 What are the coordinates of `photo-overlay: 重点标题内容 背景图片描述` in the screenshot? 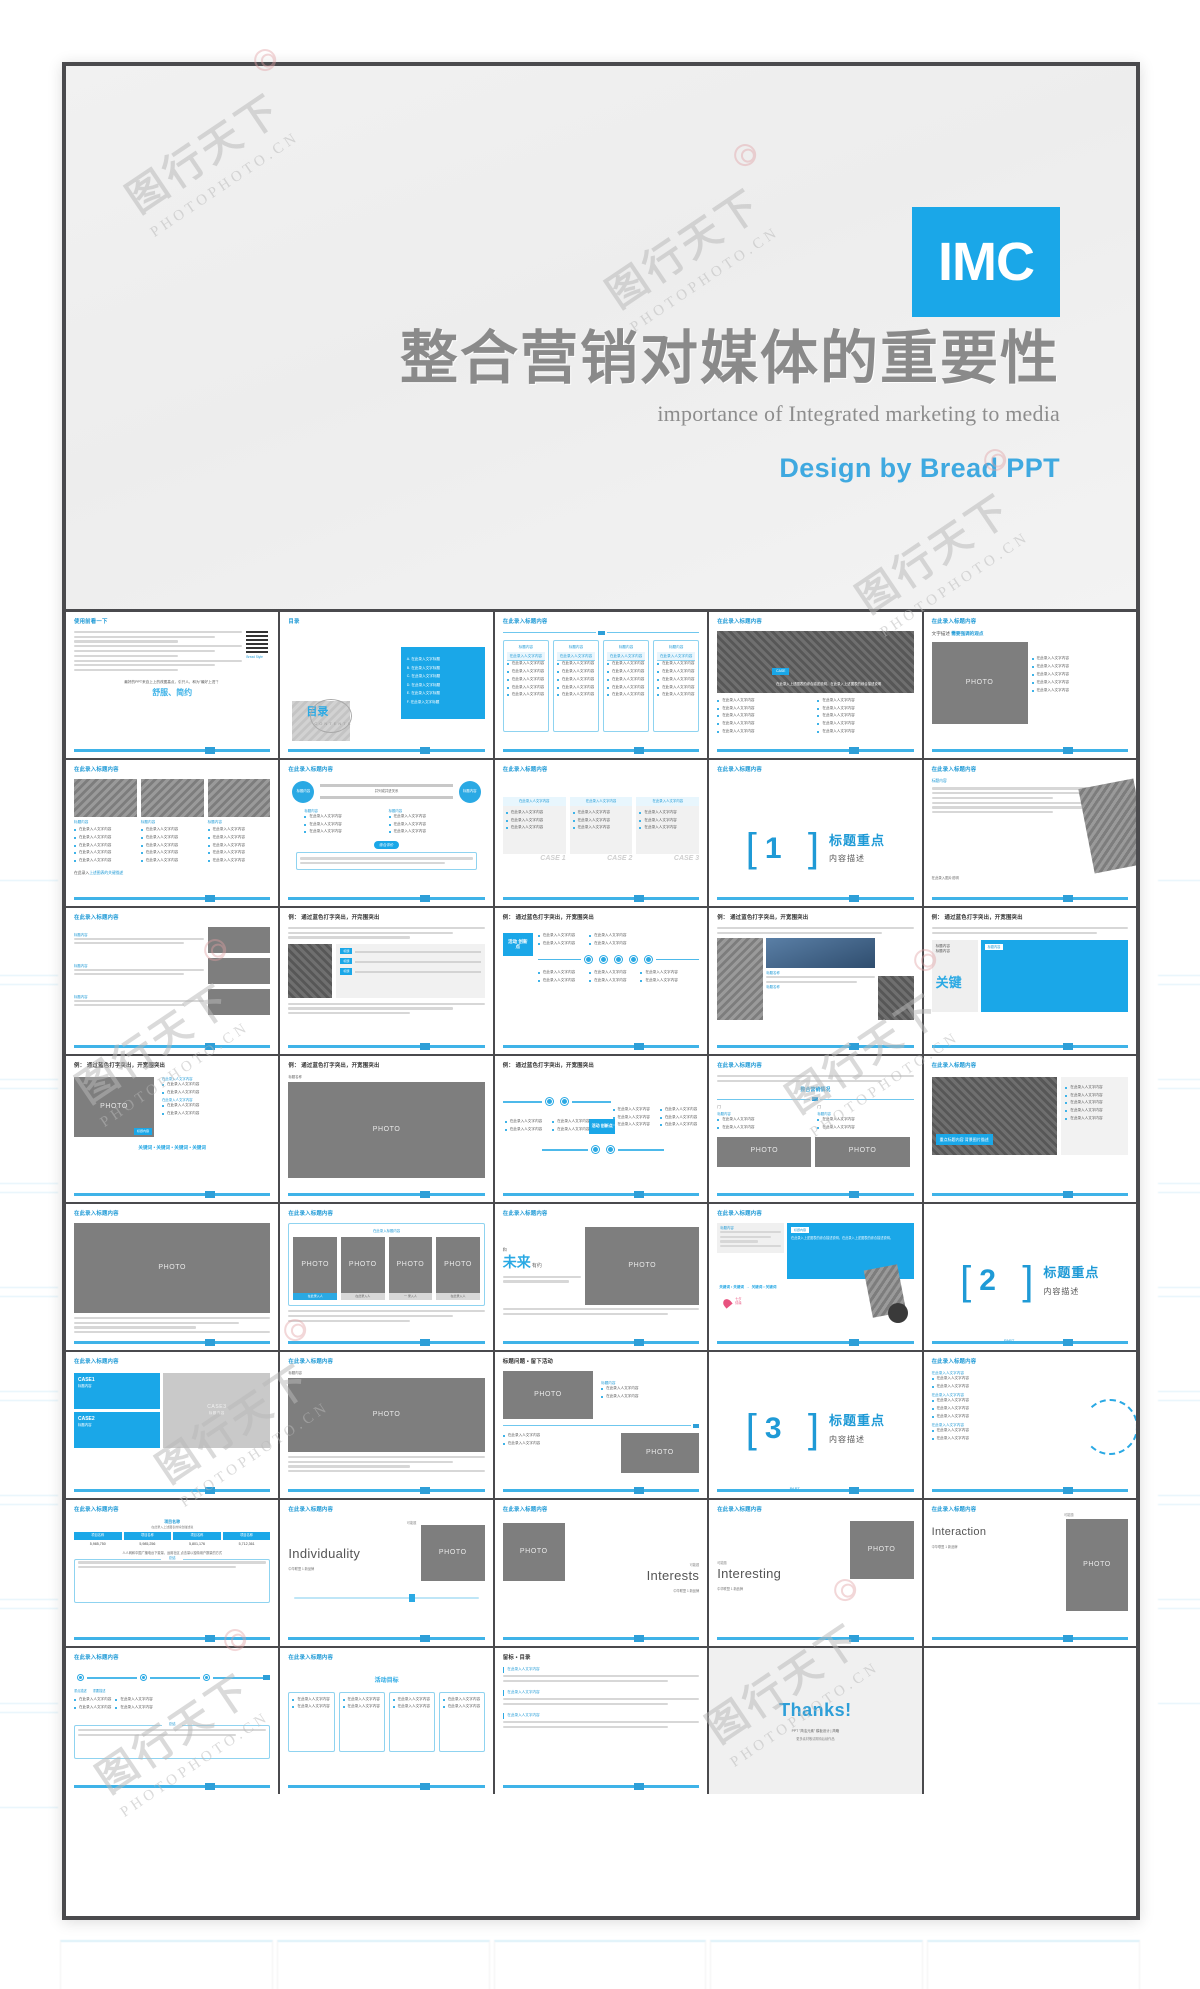 It's located at (964, 1139).